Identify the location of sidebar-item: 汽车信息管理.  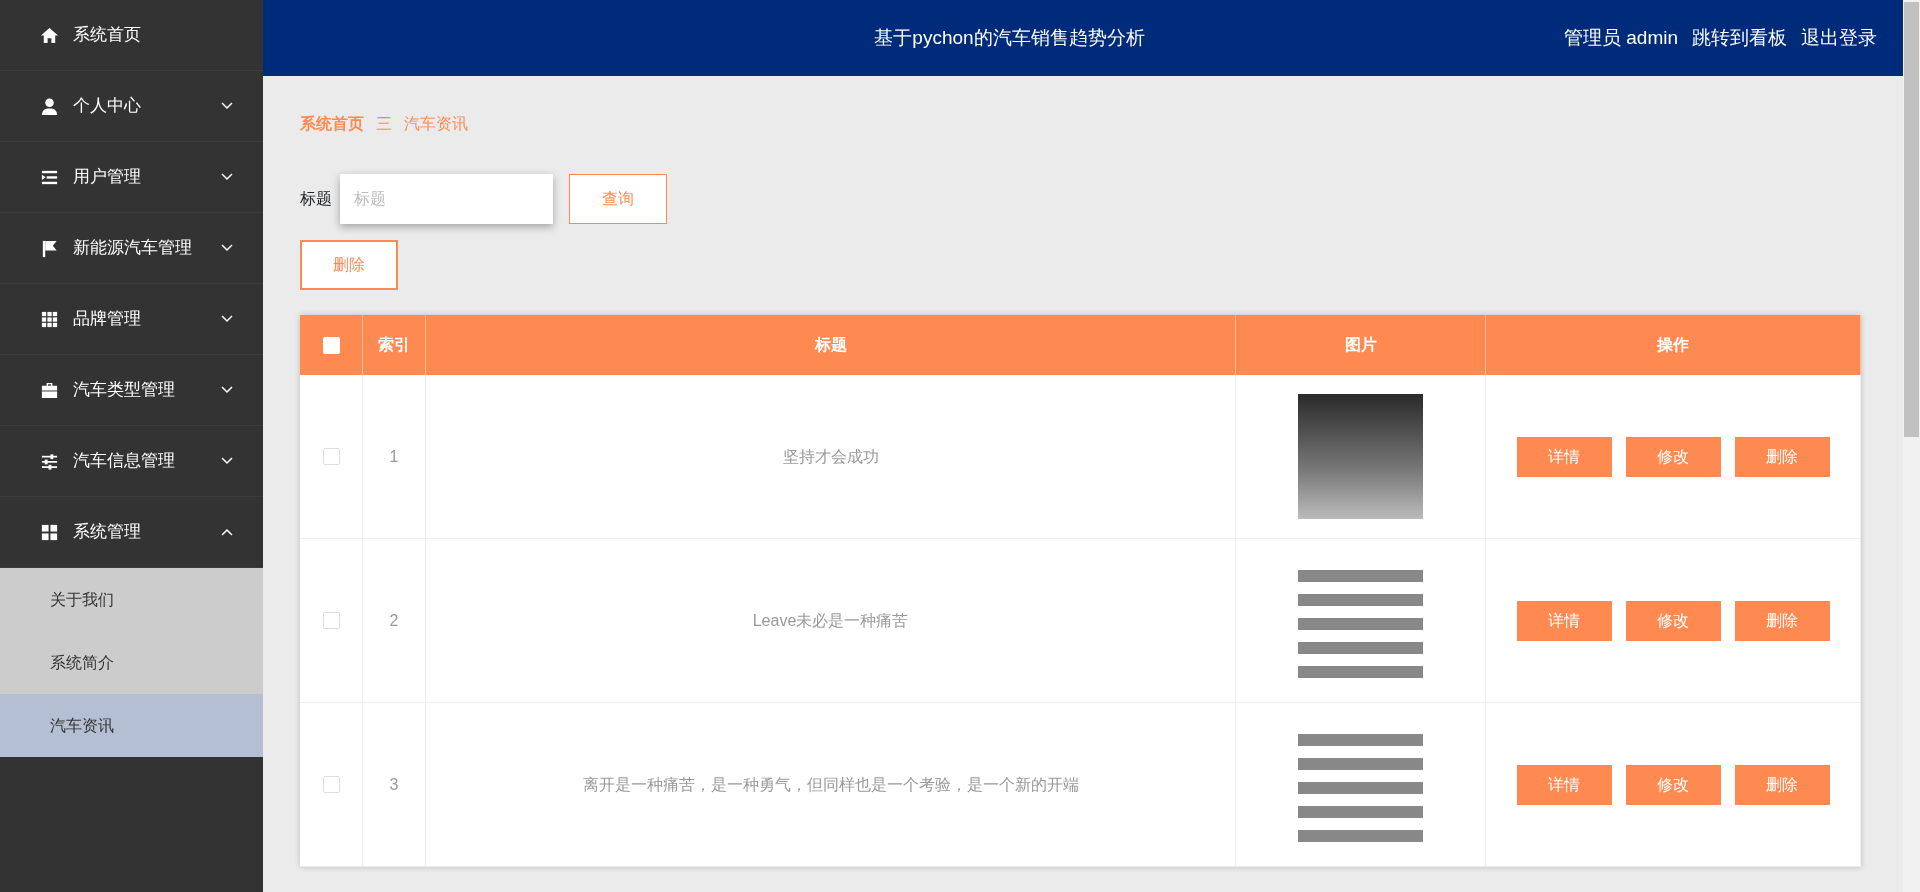
(131, 461).